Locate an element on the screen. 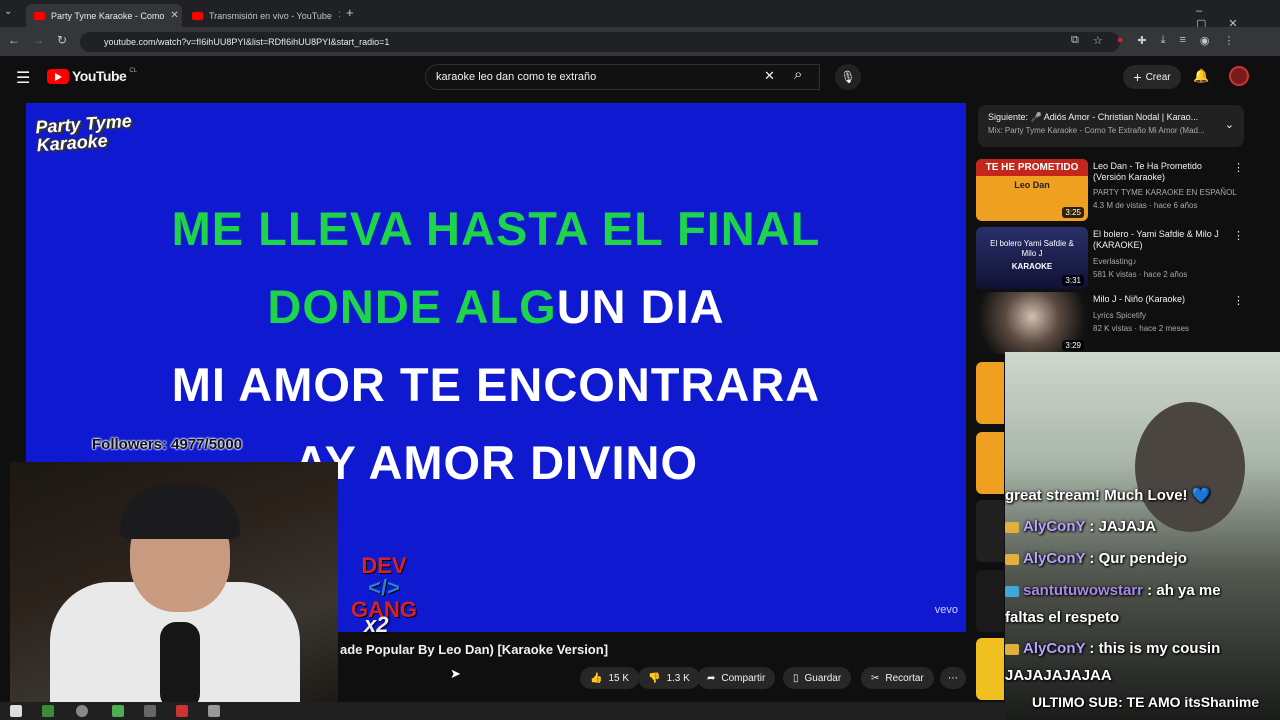  new-tab-button: + is located at coordinates (350, 12).